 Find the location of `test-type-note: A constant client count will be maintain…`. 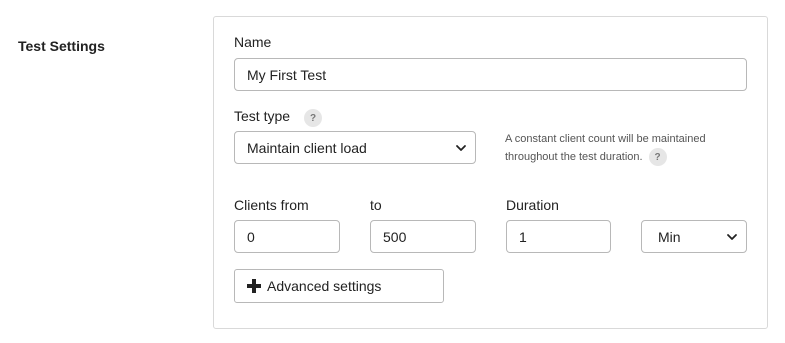

test-type-note: A constant client count will be maintain… is located at coordinates (625, 148).